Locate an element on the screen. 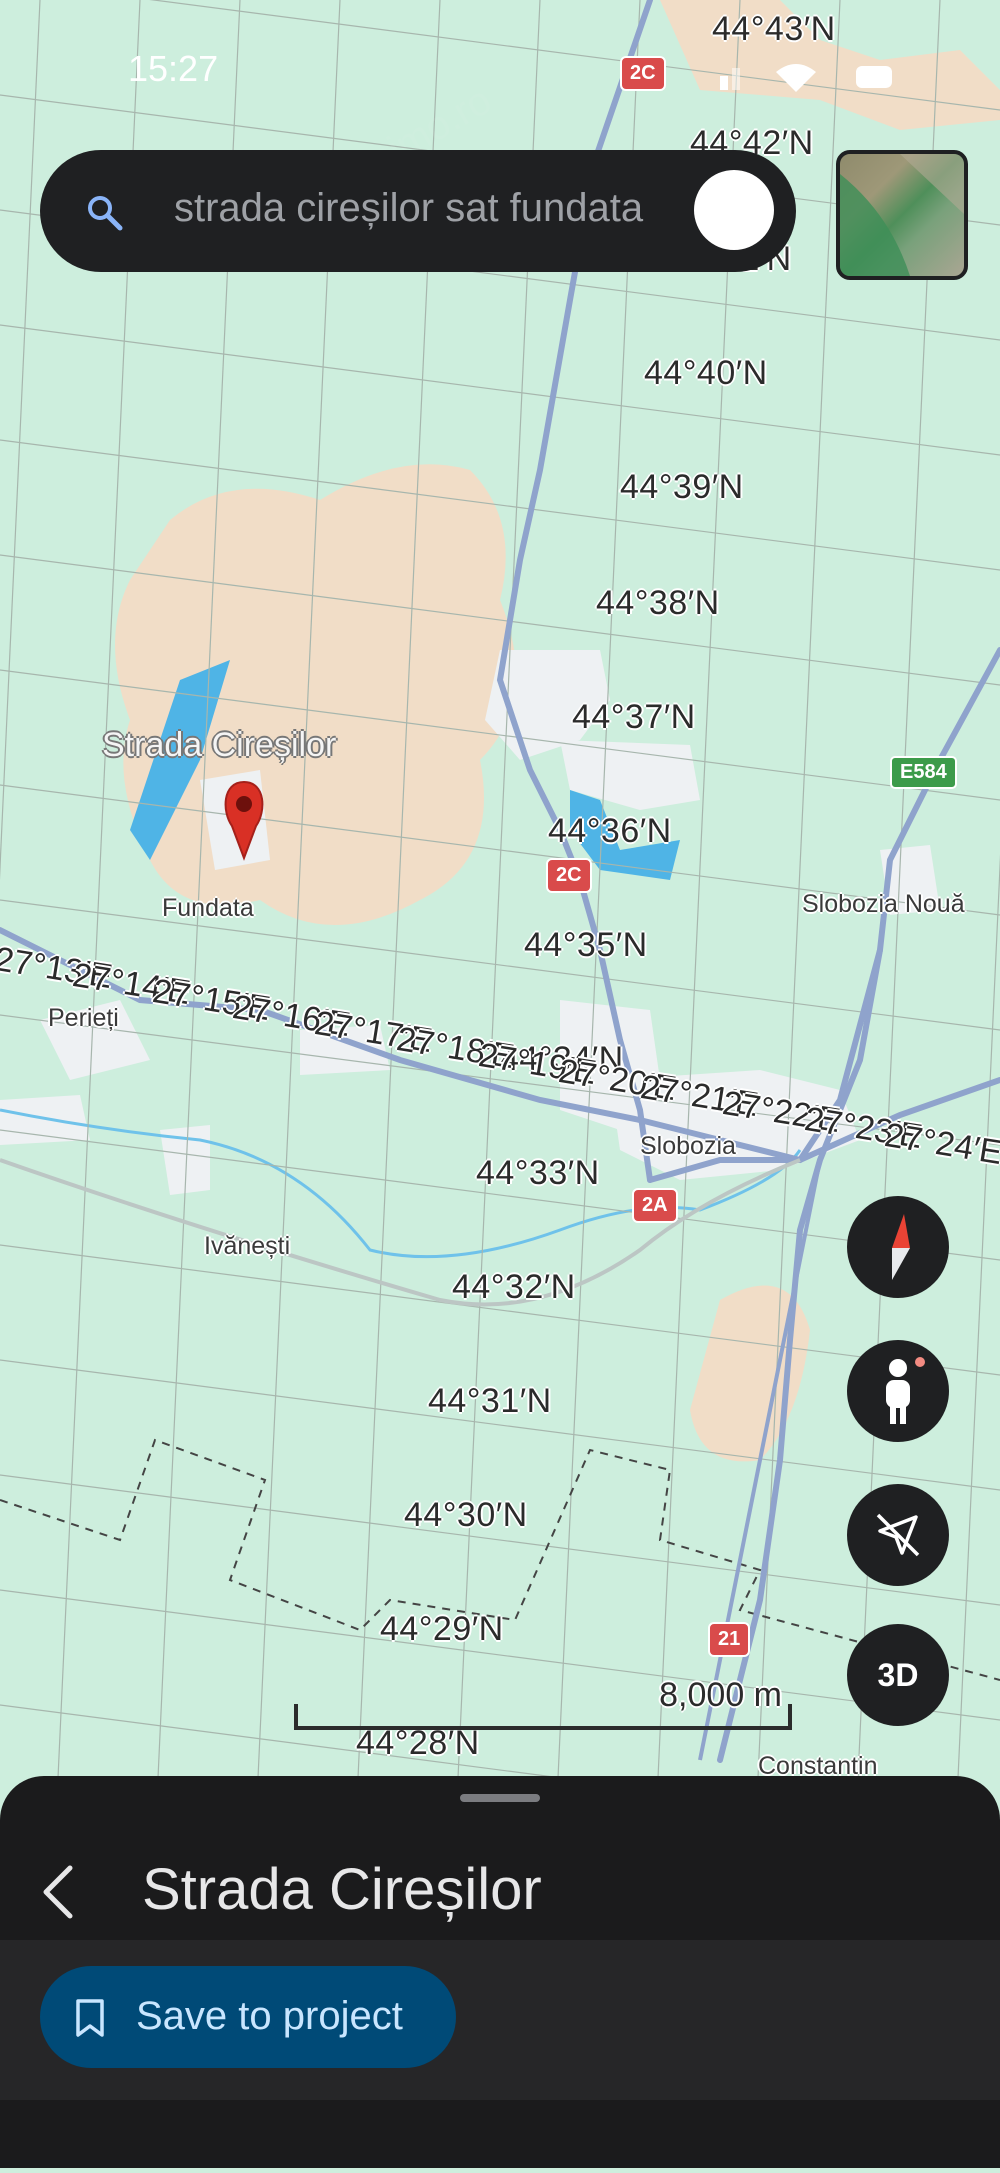 This screenshot has height=2173, width=1000. latitude-label: 44°40′N is located at coordinates (706, 373).